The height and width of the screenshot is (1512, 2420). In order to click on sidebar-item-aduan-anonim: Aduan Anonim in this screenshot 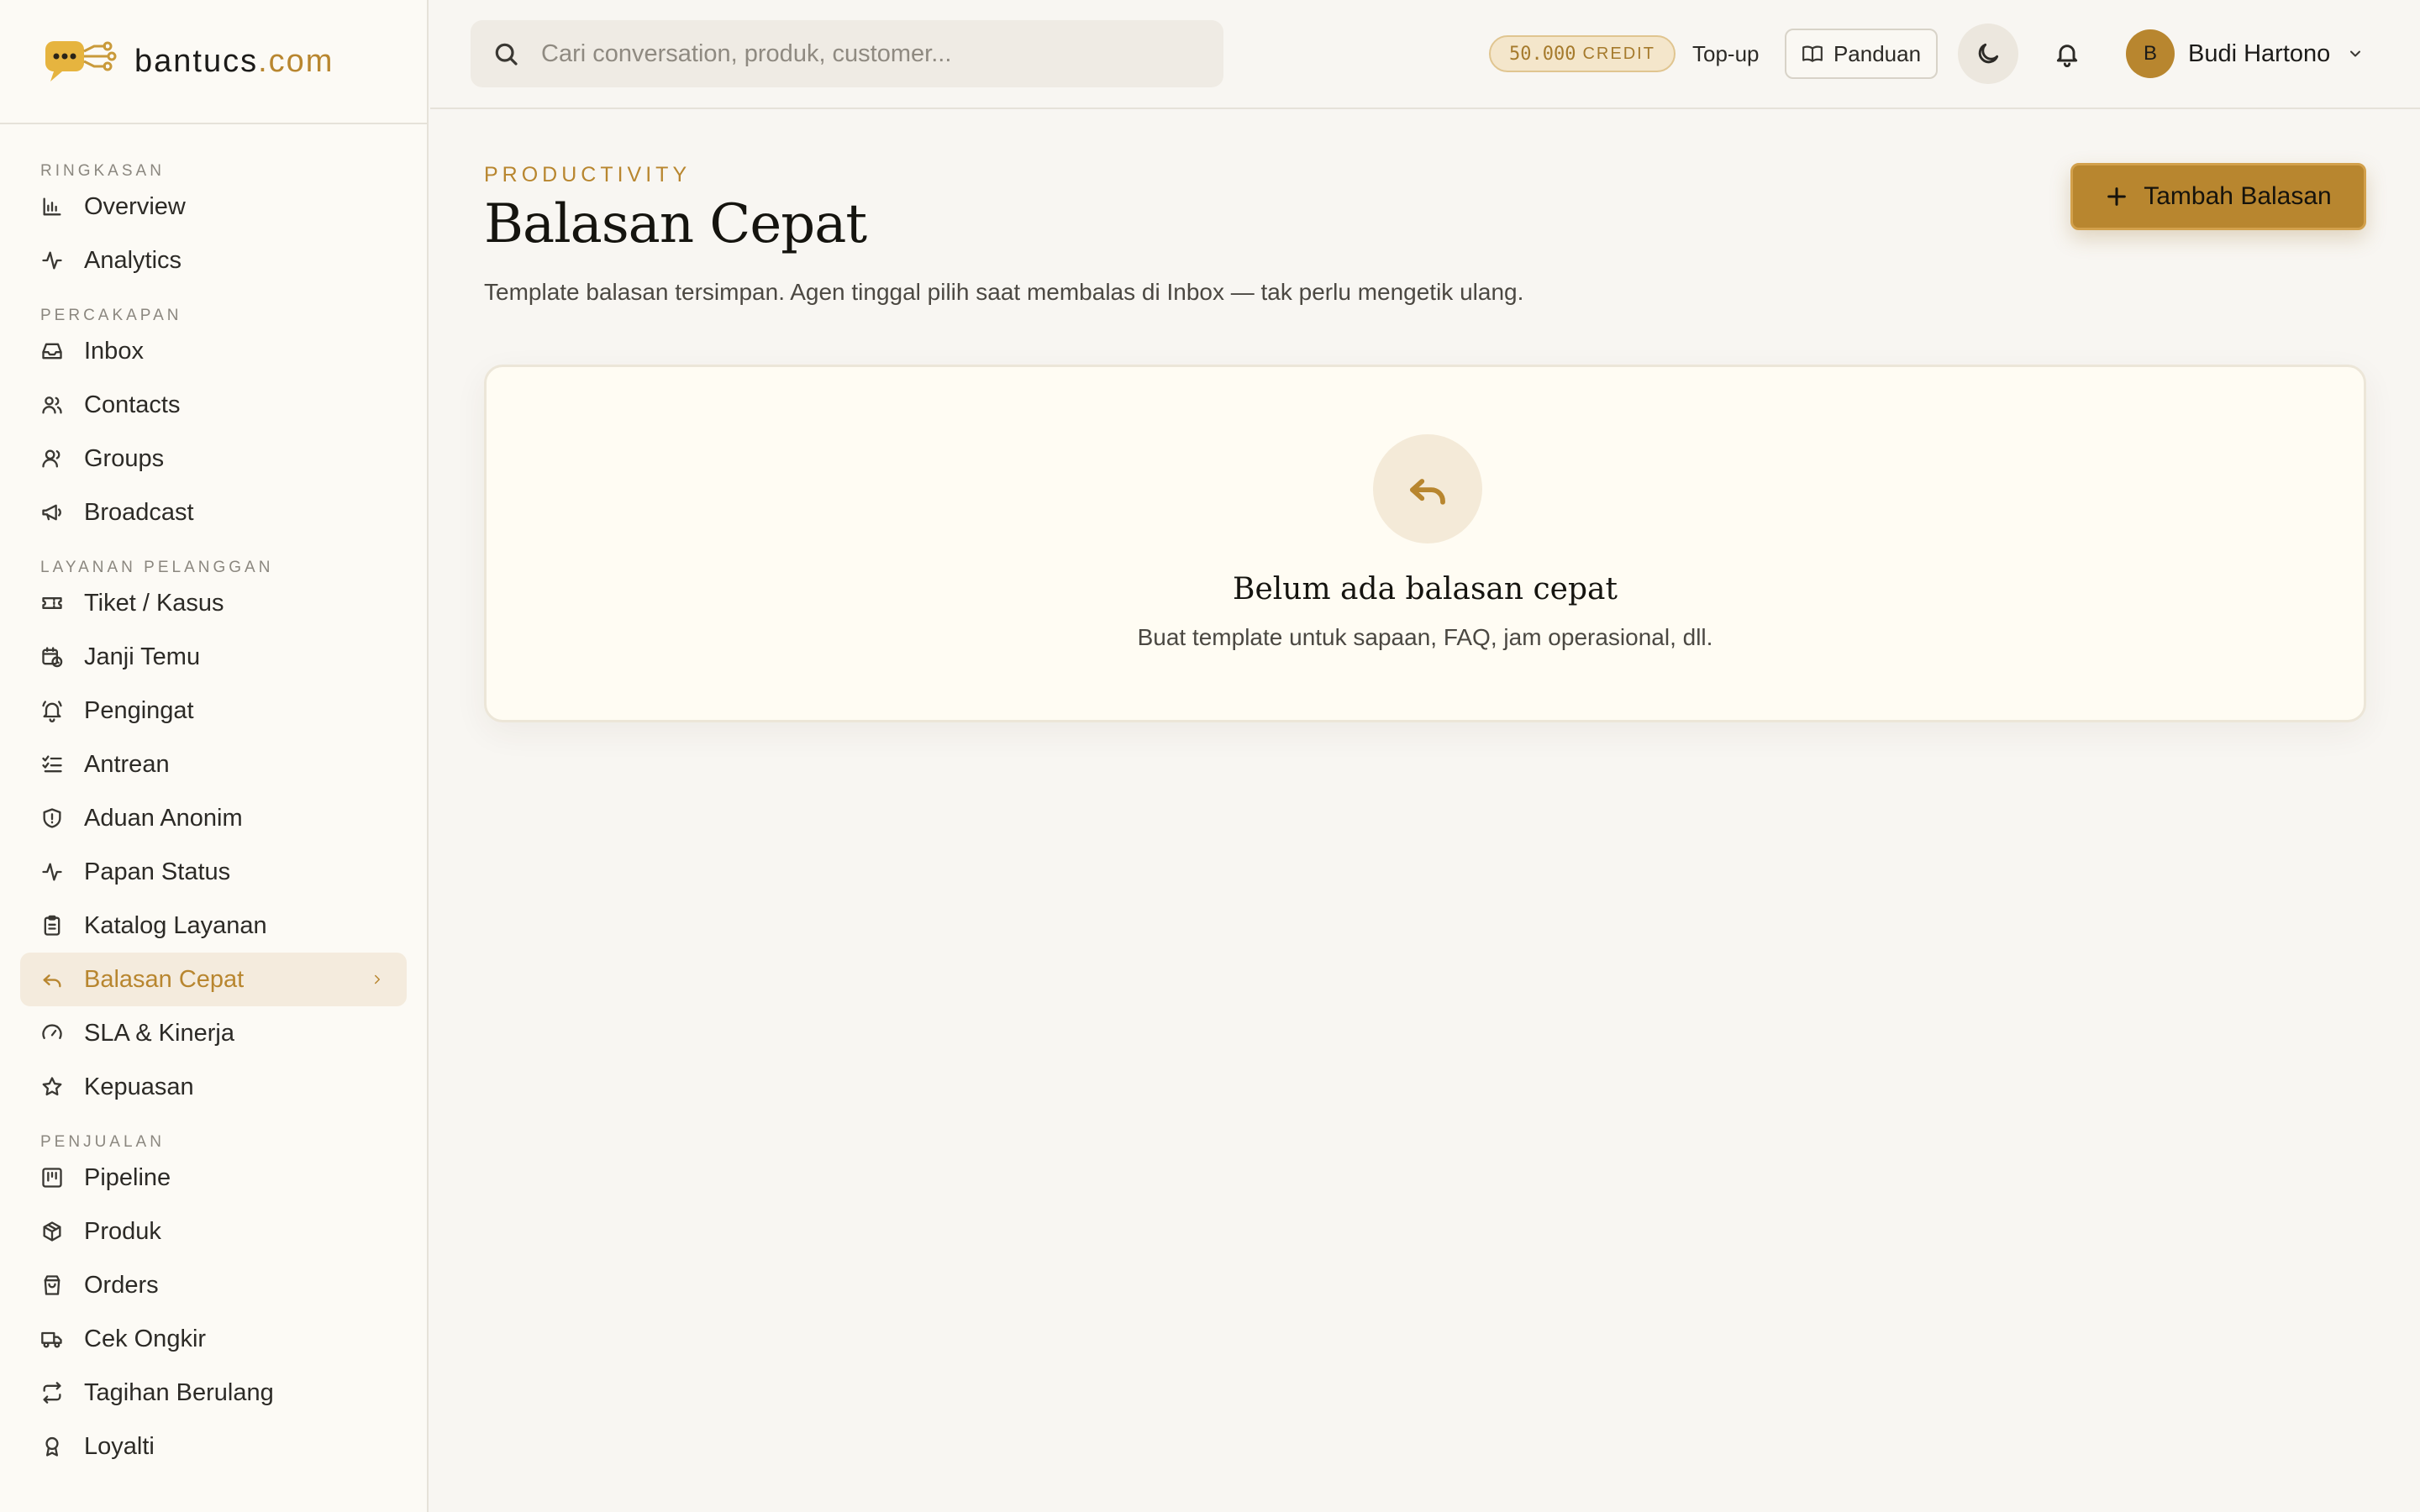, I will do `click(214, 818)`.